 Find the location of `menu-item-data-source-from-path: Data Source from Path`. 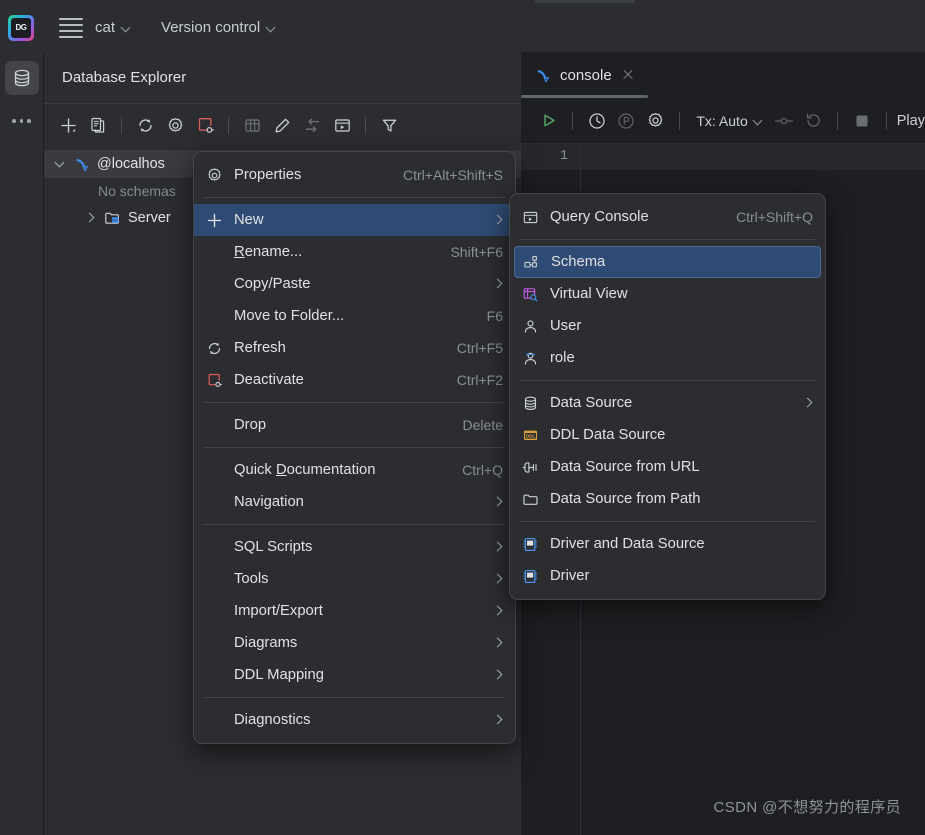

menu-item-data-source-from-path: Data Source from Path is located at coordinates (667, 499).